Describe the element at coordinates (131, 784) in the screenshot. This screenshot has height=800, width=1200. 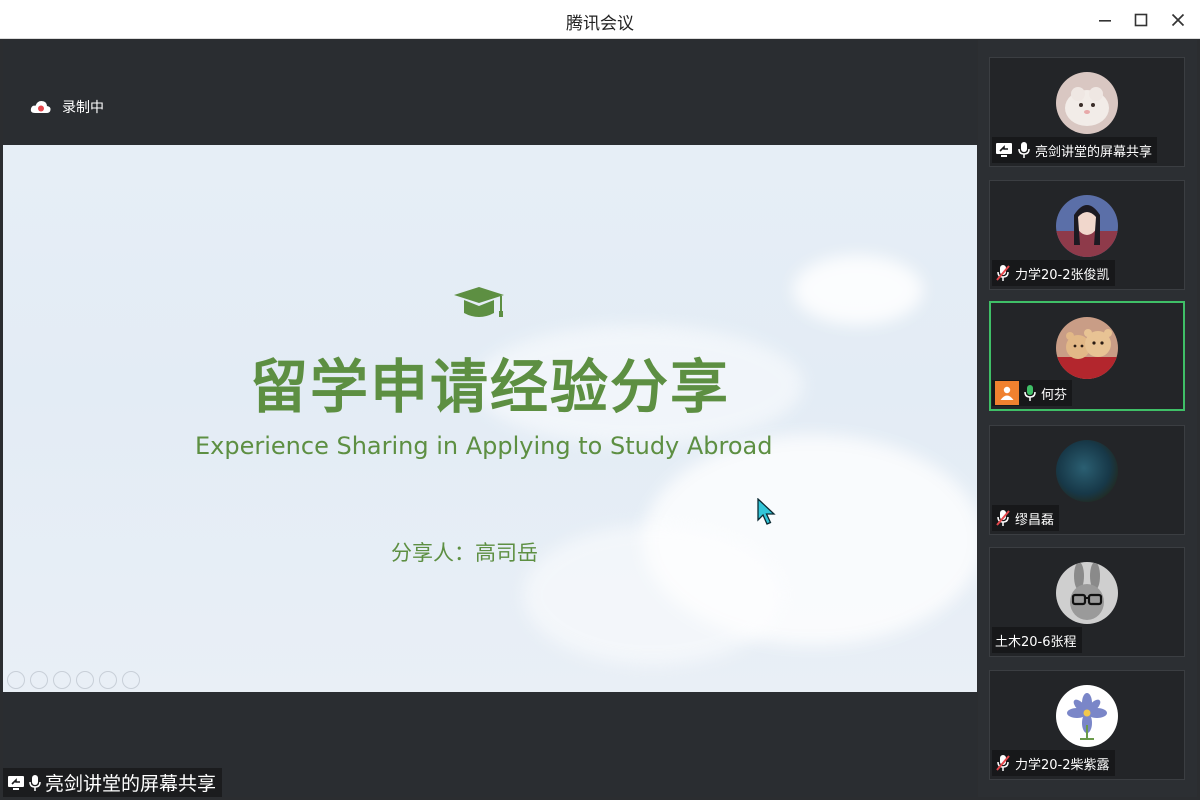
I see `screen-share-name: 亮剑讲堂的屏幕共享` at that location.